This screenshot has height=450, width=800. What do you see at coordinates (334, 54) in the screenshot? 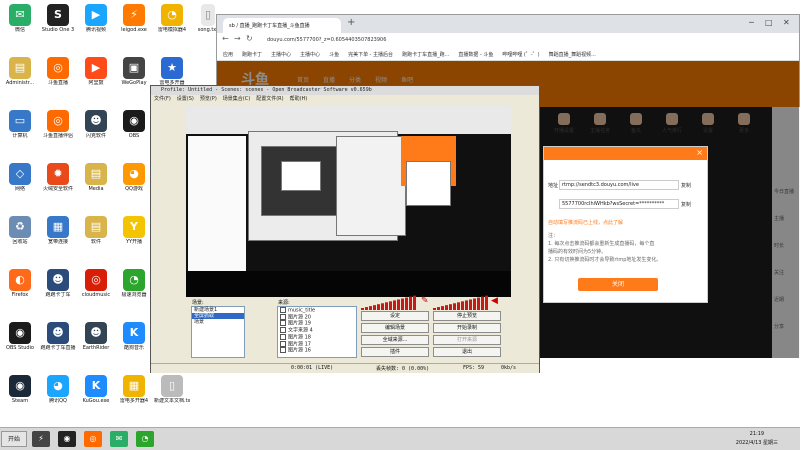
I see `bookmark-item: 斗鱼` at bounding box center [334, 54].